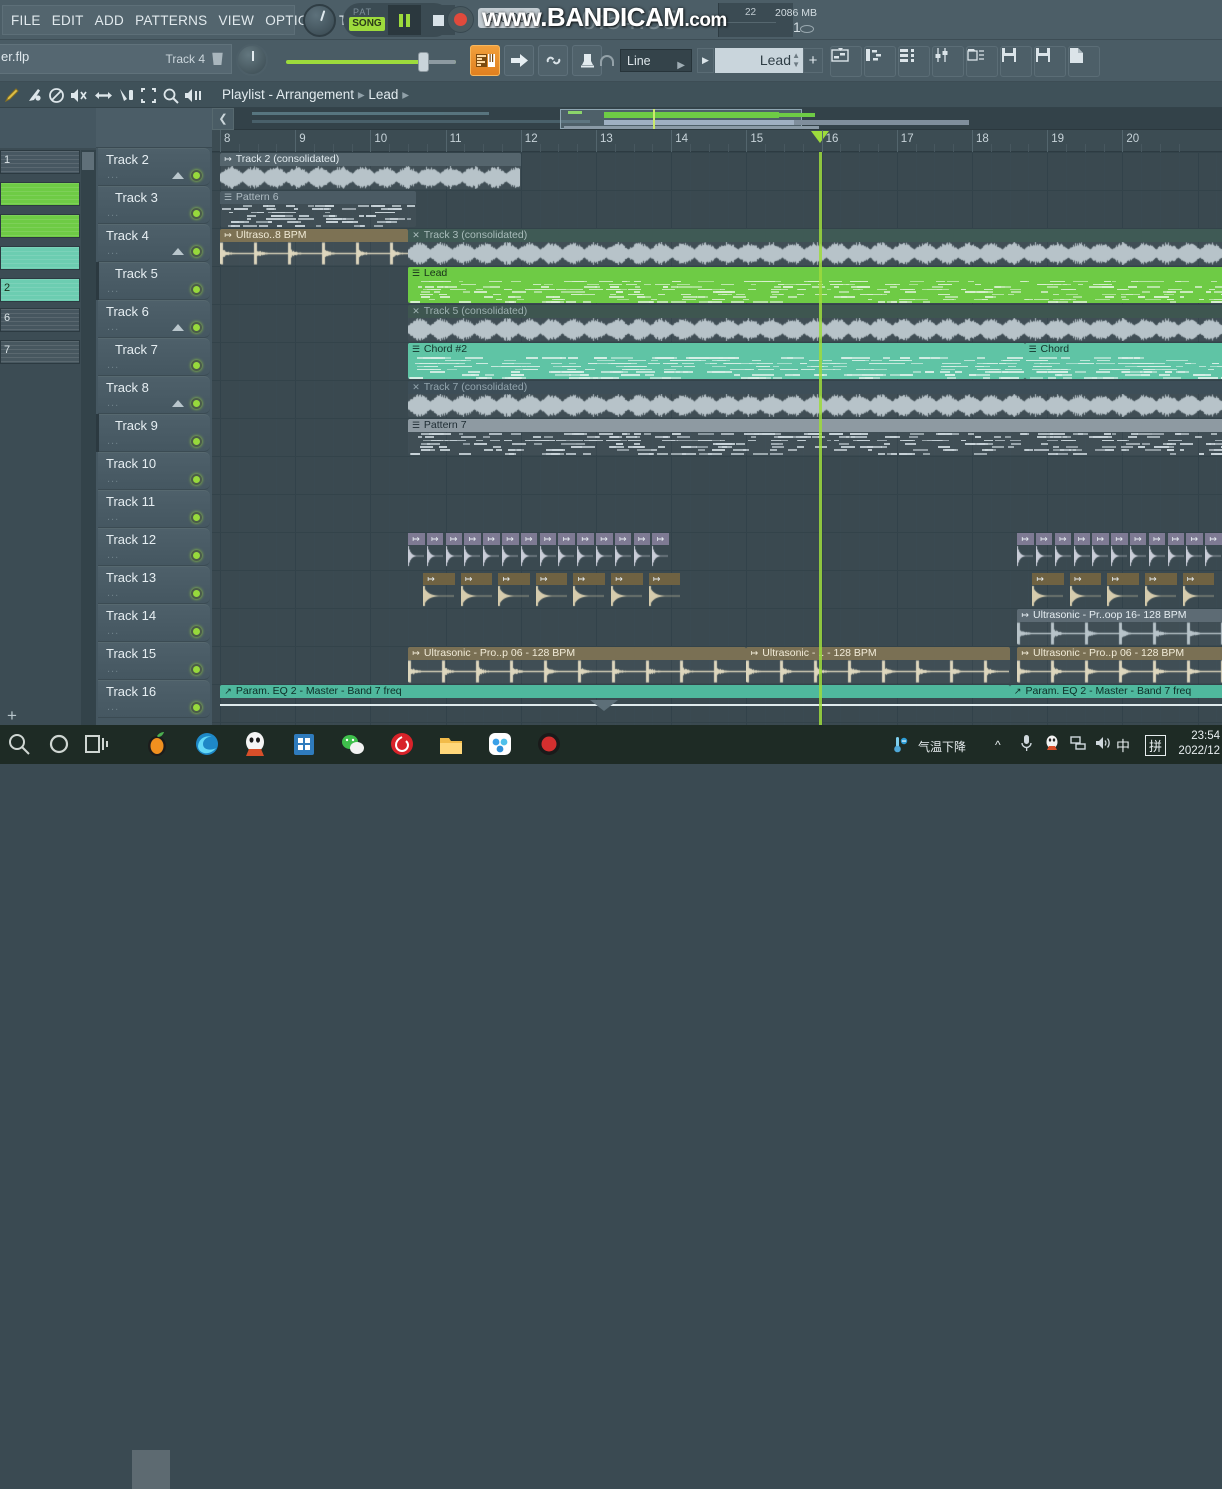 Image resolution: width=1222 pixels, height=1489 pixels. What do you see at coordinates (815, 425) in the screenshot?
I see `clip-header: ☰ Pattern 7` at bounding box center [815, 425].